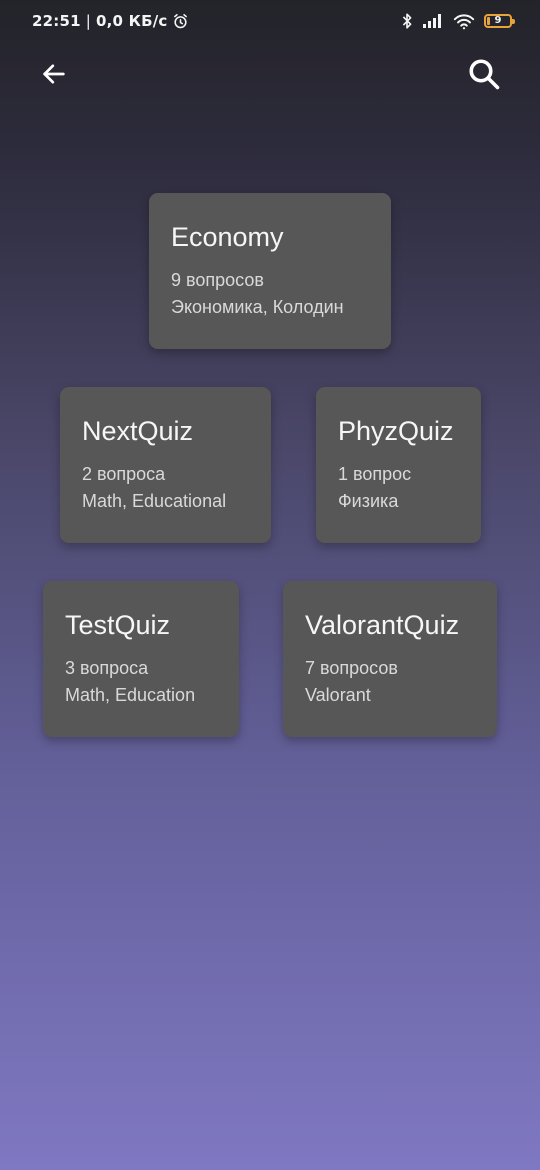 This screenshot has width=540, height=1170. I want to click on quiz-tags: Экономика, Колодин, so click(257, 307).